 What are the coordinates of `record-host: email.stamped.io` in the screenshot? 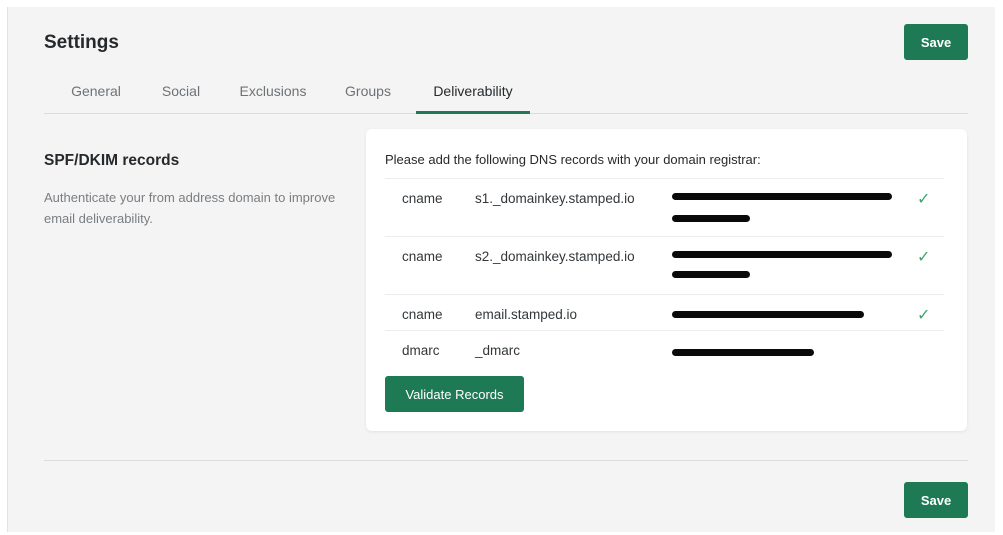 It's located at (526, 314).